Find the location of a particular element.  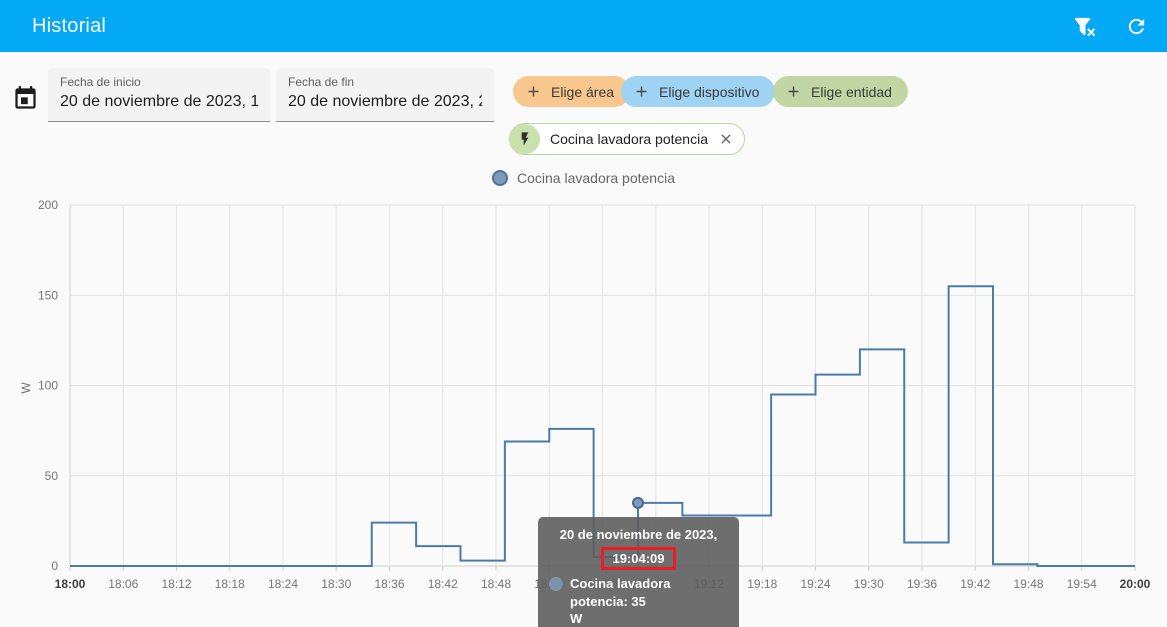

svg-text: 19:48 is located at coordinates (1028, 584).